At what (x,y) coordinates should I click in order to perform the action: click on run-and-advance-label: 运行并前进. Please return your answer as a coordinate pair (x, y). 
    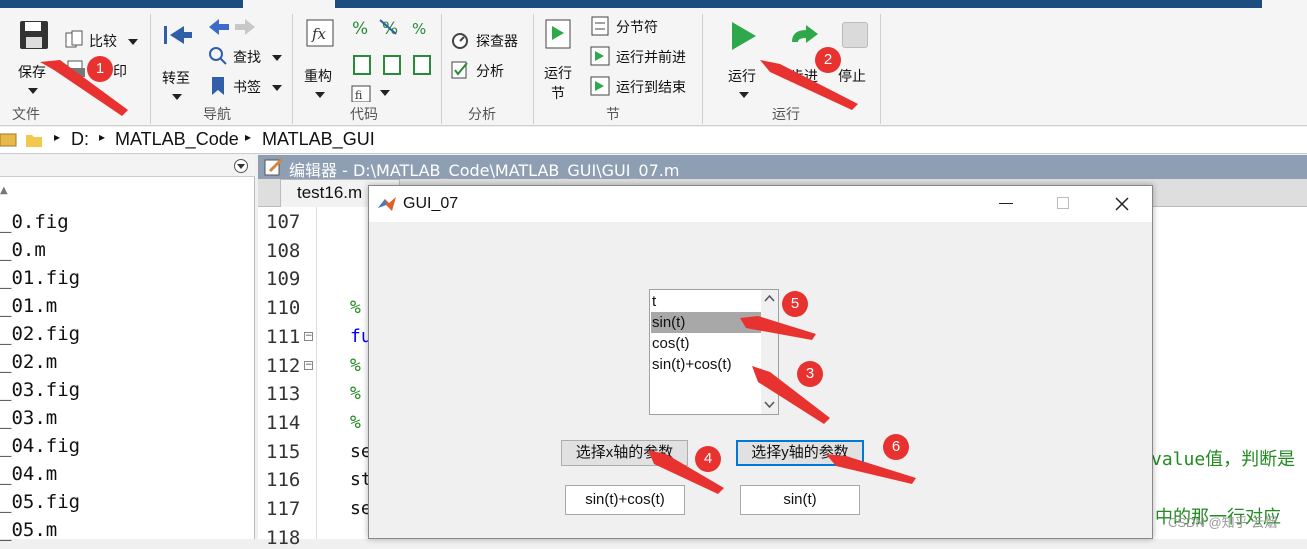
    Looking at the image, I should click on (651, 58).